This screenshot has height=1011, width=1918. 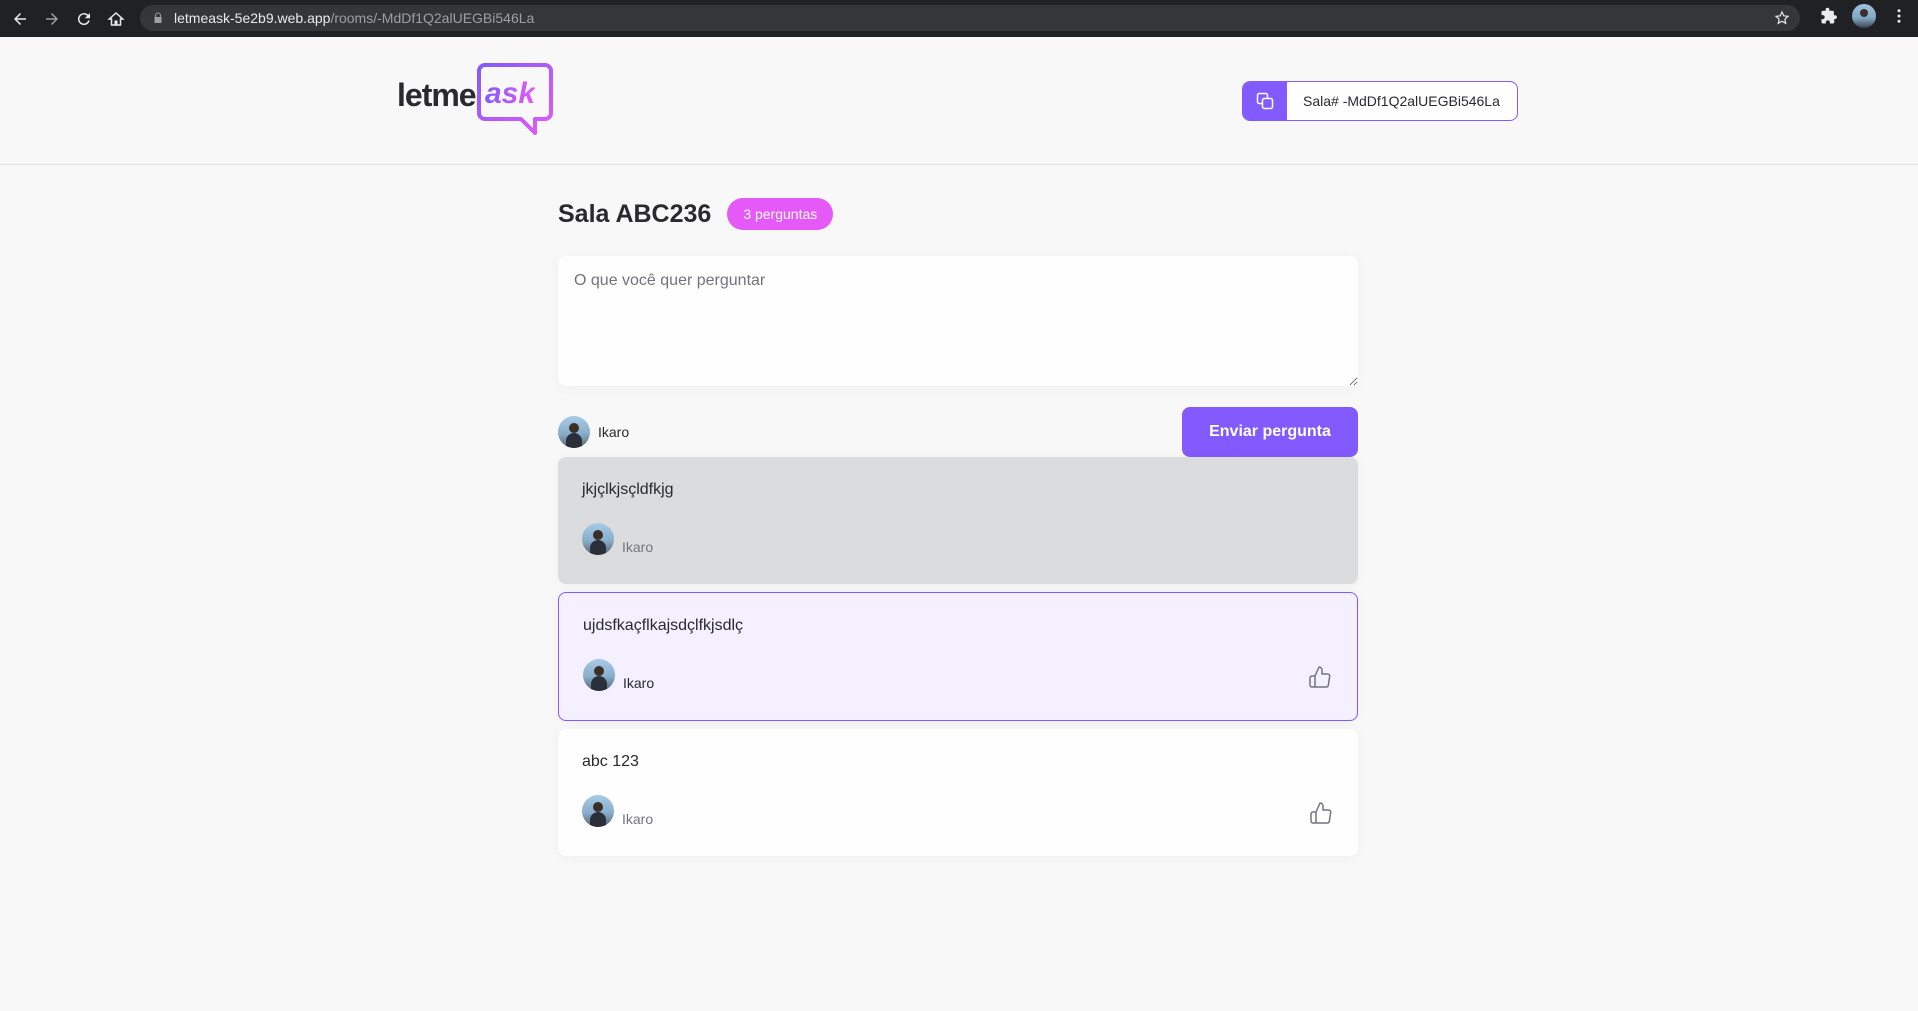 I want to click on more-menu-icon, so click(x=1899, y=16).